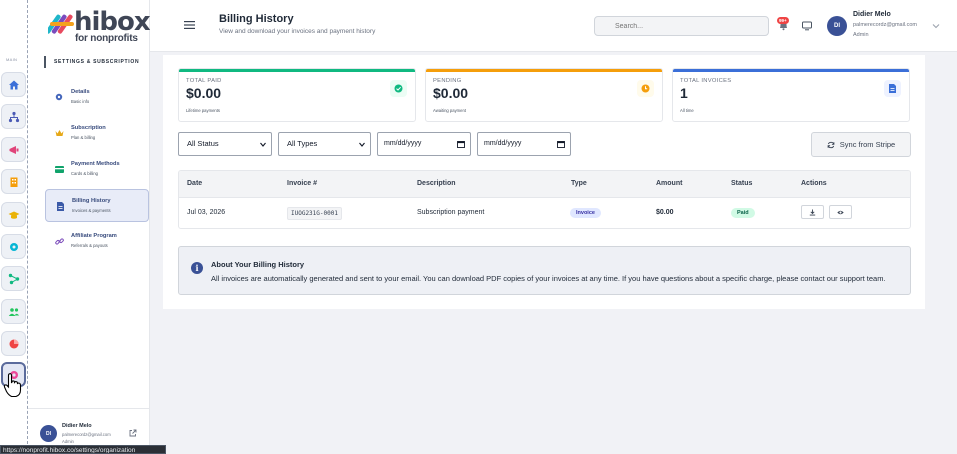  What do you see at coordinates (783, 20) in the screenshot?
I see `notification-badge: 99+` at bounding box center [783, 20].